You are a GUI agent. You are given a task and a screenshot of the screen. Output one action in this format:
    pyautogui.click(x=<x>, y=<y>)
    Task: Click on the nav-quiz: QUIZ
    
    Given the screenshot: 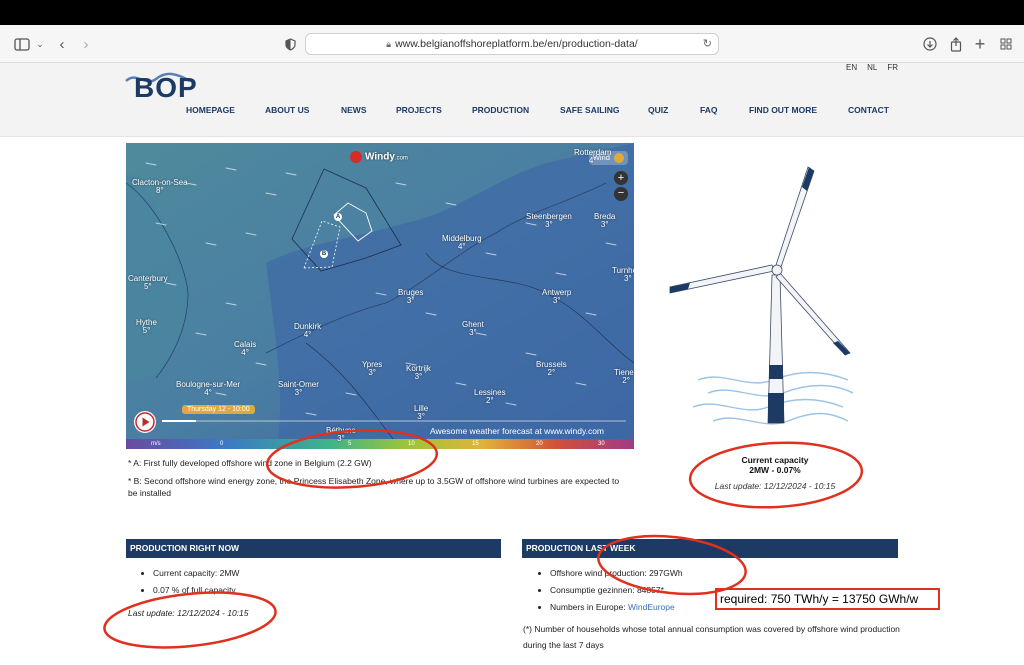 What is the action you would take?
    pyautogui.click(x=658, y=110)
    